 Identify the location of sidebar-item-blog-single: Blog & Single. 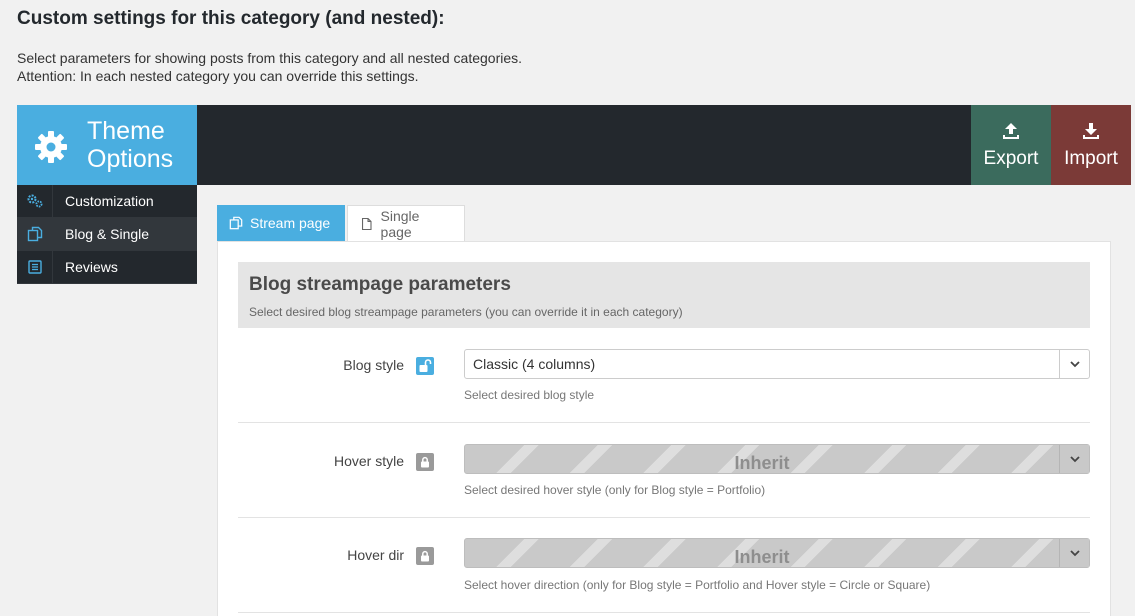
(107, 234).